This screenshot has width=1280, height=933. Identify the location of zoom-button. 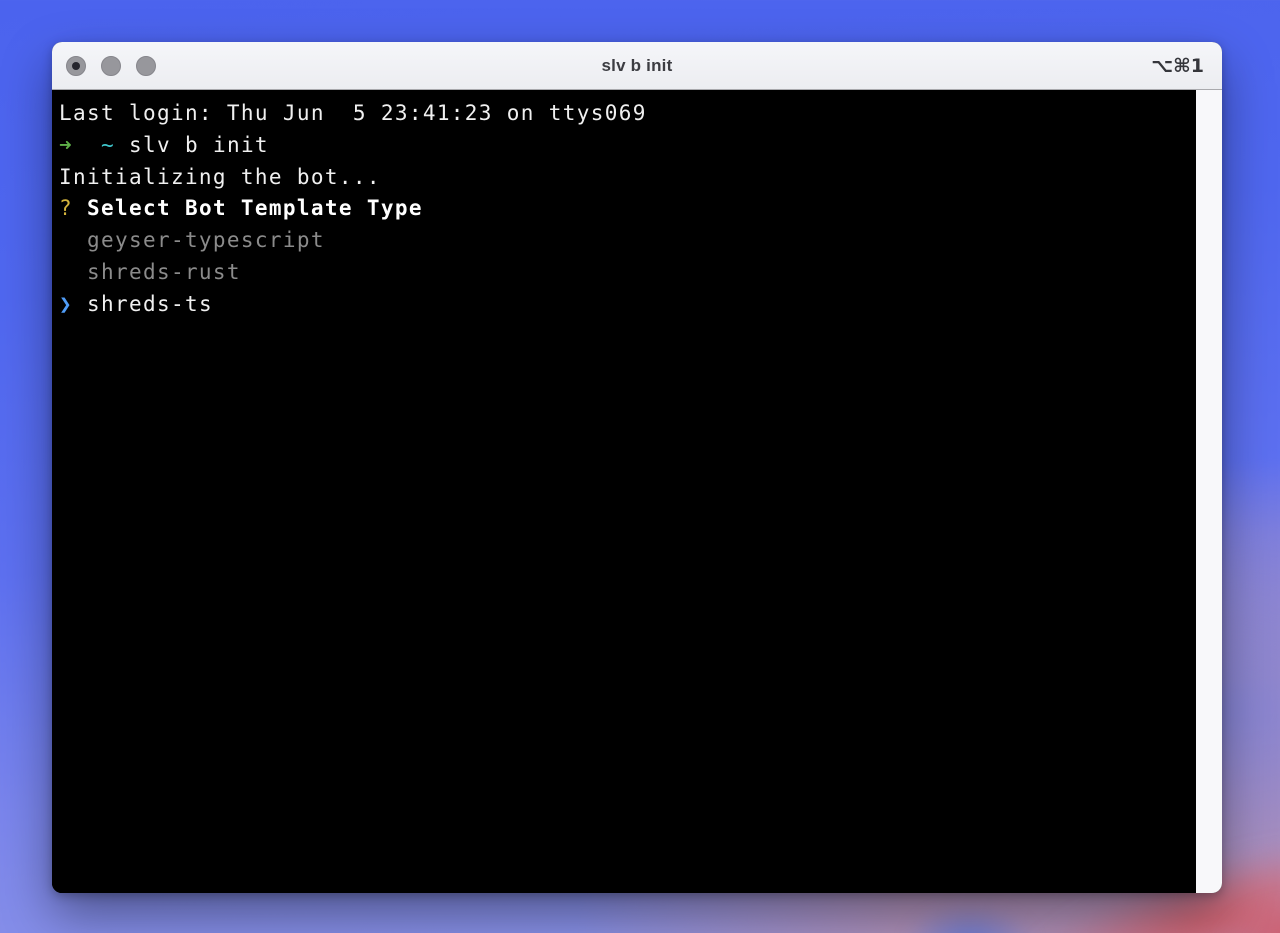
(146, 65).